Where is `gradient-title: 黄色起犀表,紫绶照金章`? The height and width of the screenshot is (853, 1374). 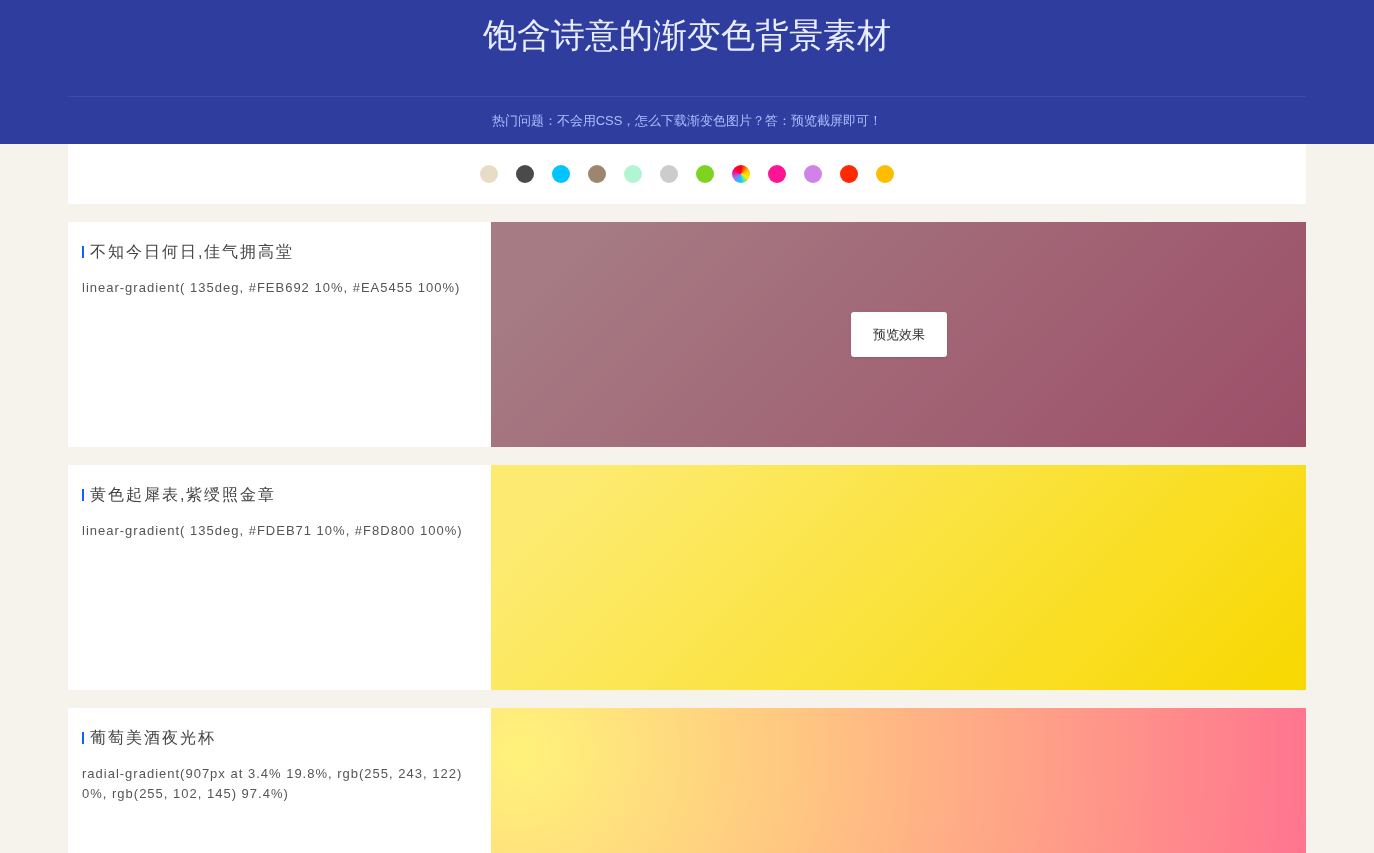 gradient-title: 黄色起犀表,紫绶照金章 is located at coordinates (183, 495).